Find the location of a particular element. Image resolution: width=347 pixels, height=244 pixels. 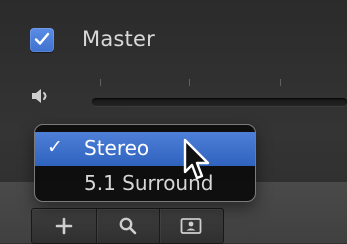

people-button is located at coordinates (191, 226).